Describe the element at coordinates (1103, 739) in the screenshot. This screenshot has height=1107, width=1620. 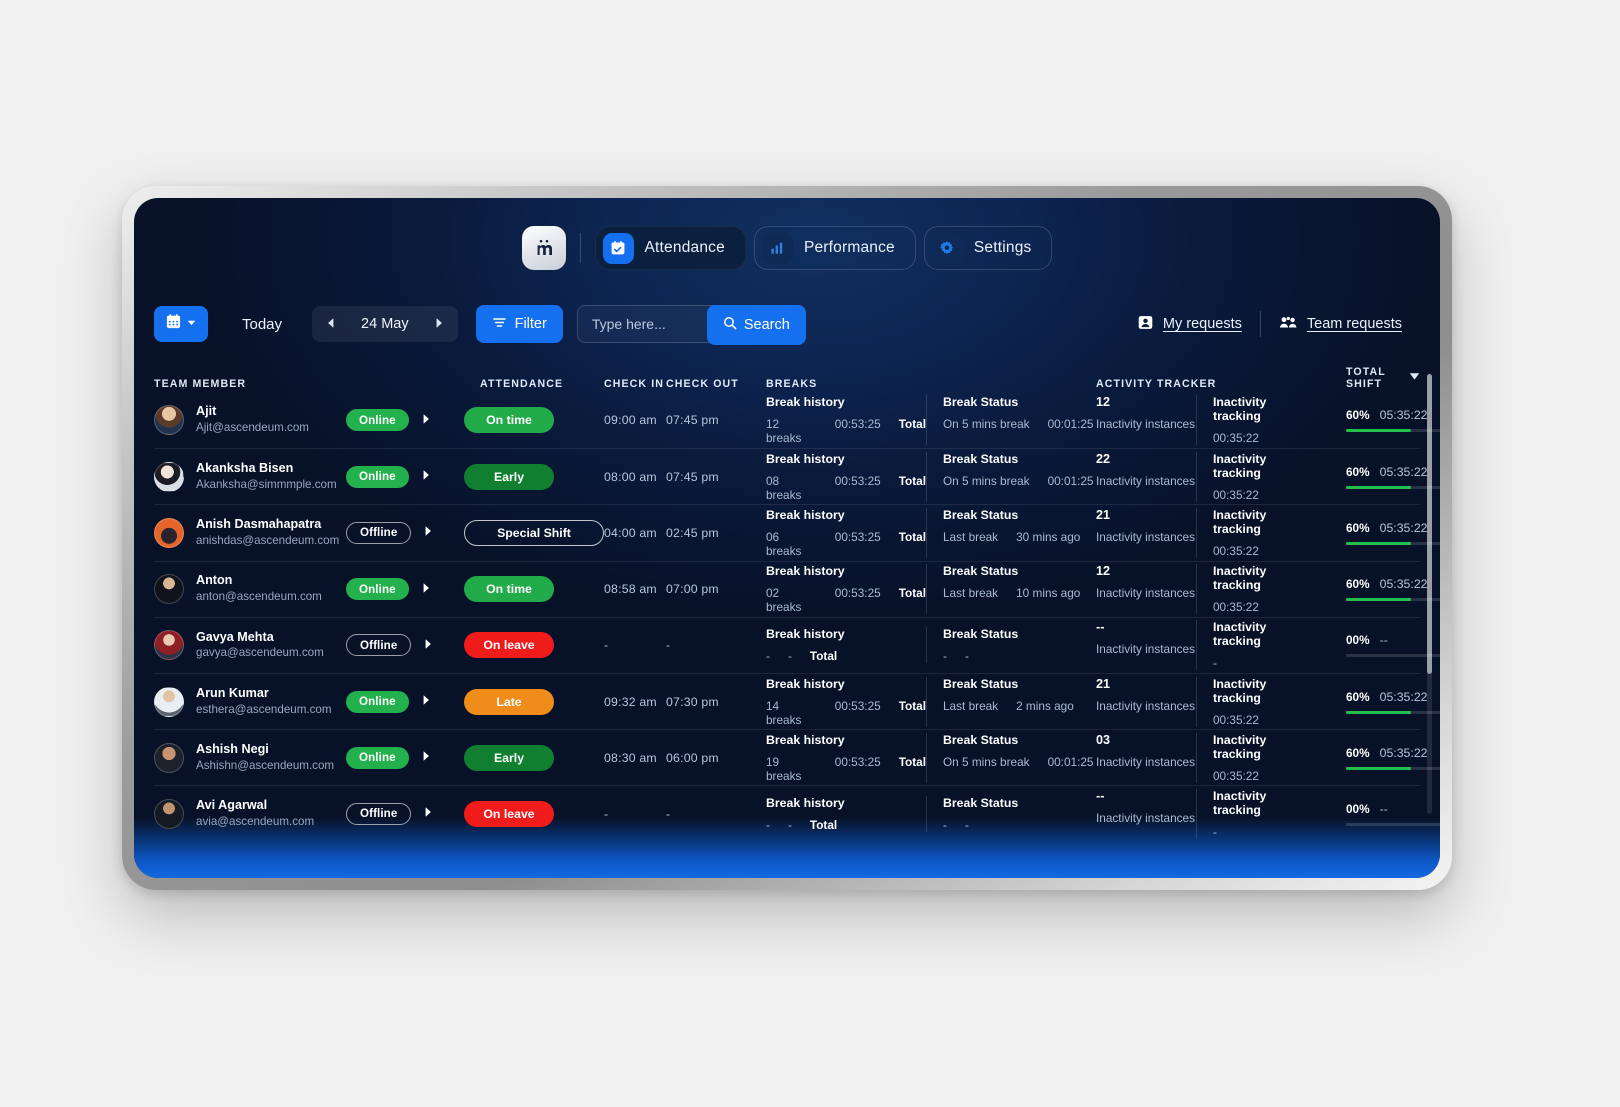
I see `inactivity-count: 03` at that location.